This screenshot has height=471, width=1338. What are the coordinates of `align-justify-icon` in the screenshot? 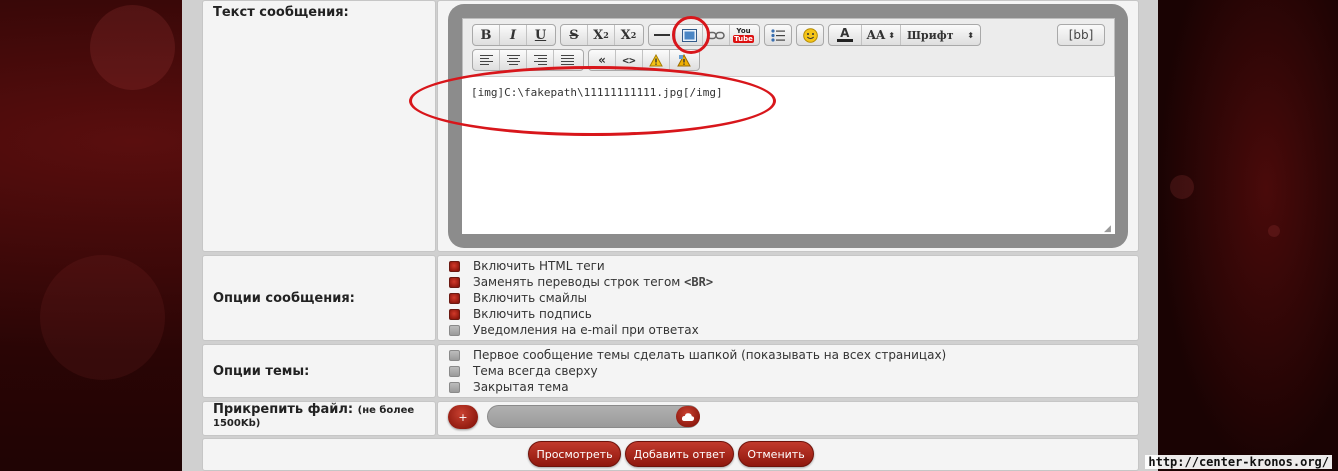 It's located at (567, 60).